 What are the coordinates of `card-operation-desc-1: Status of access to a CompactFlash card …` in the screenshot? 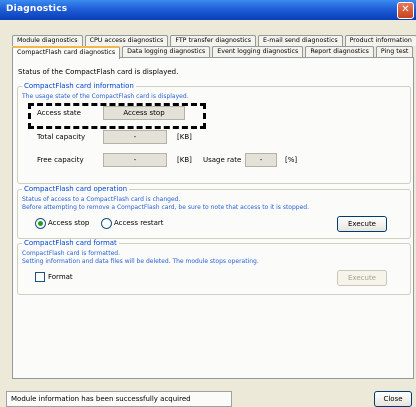 It's located at (101, 199).